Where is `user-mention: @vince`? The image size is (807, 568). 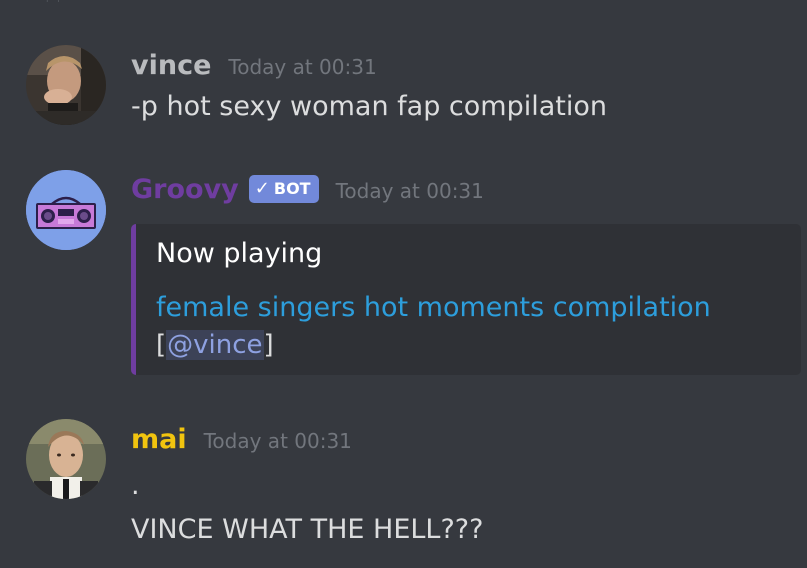 user-mention: @vince is located at coordinates (215, 345).